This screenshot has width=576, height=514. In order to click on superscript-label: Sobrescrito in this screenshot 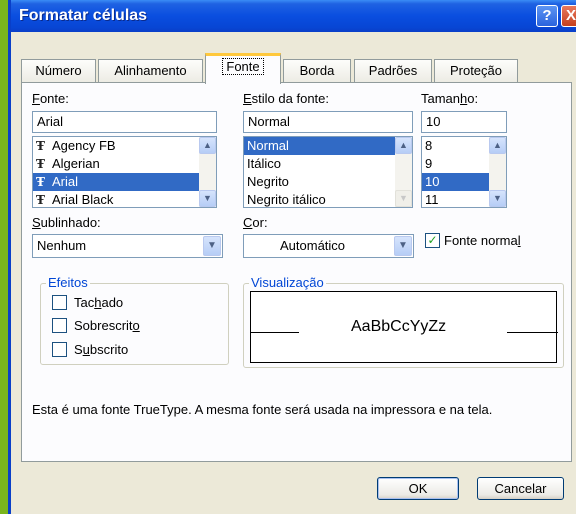, I will do `click(107, 325)`.